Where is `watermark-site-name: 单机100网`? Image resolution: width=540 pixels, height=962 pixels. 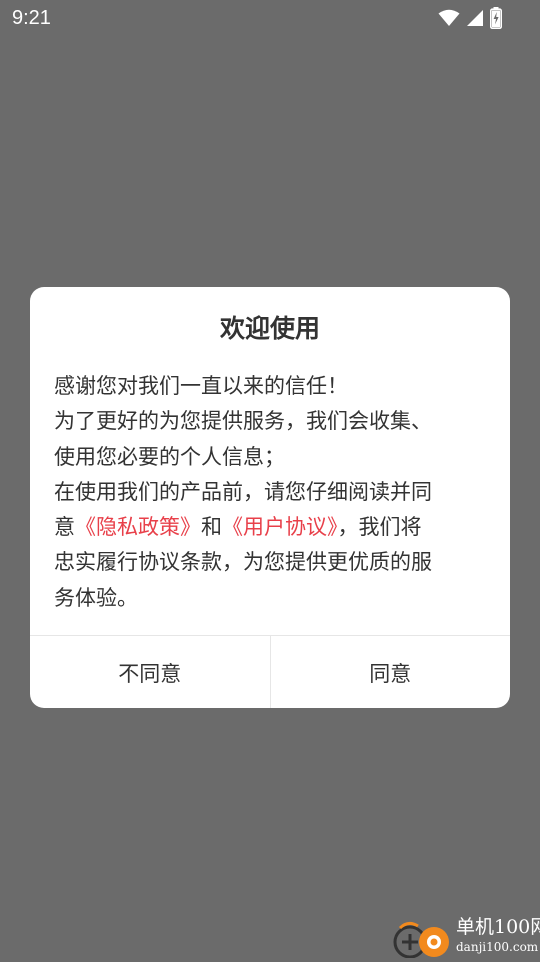 watermark-site-name: 单机100网 is located at coordinates (498, 927).